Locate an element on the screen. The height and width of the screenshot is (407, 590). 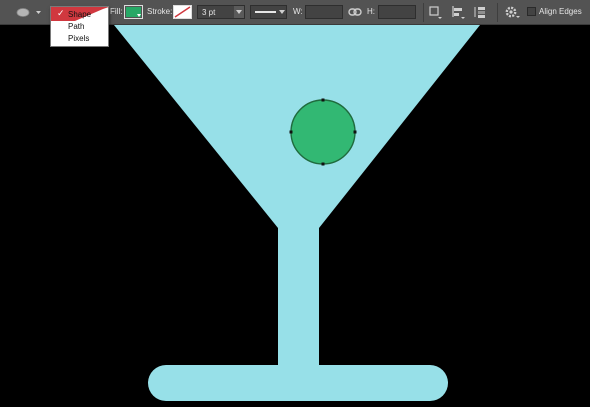
tool-mode-menu: ✓ Shape Path Pixels is located at coordinates (79, 26).